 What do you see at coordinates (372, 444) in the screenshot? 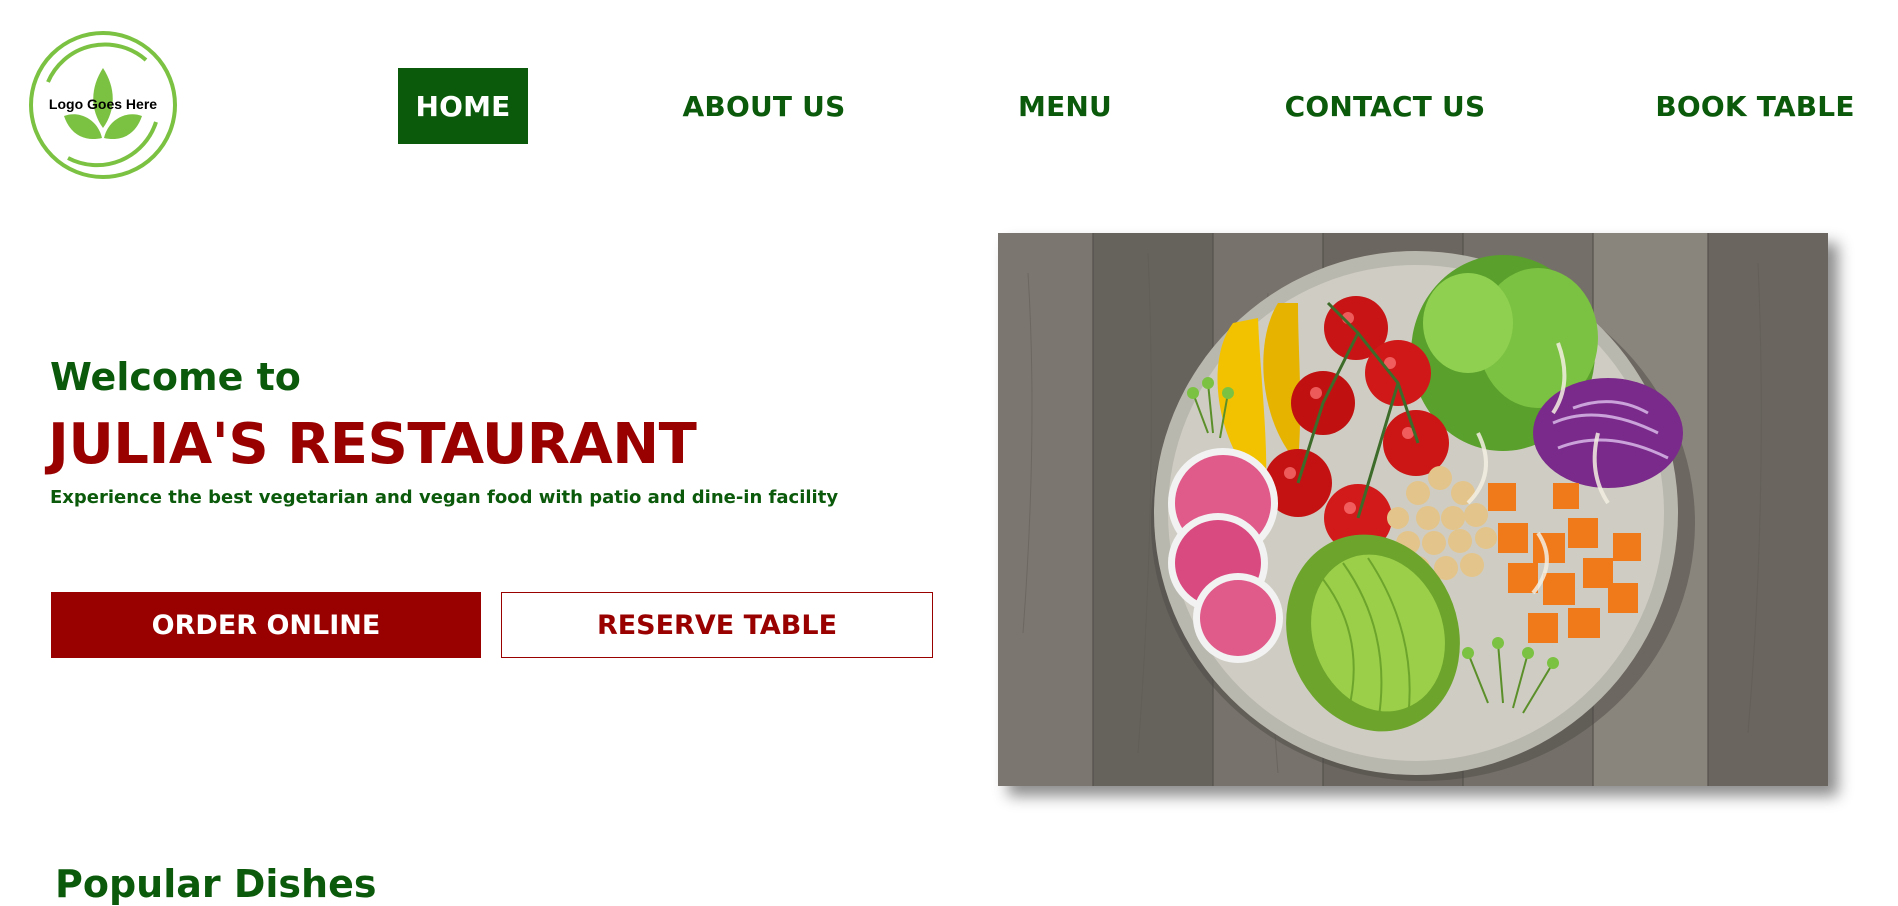
I see `restaurant-name: JULIA'S RESTAURANT` at bounding box center [372, 444].